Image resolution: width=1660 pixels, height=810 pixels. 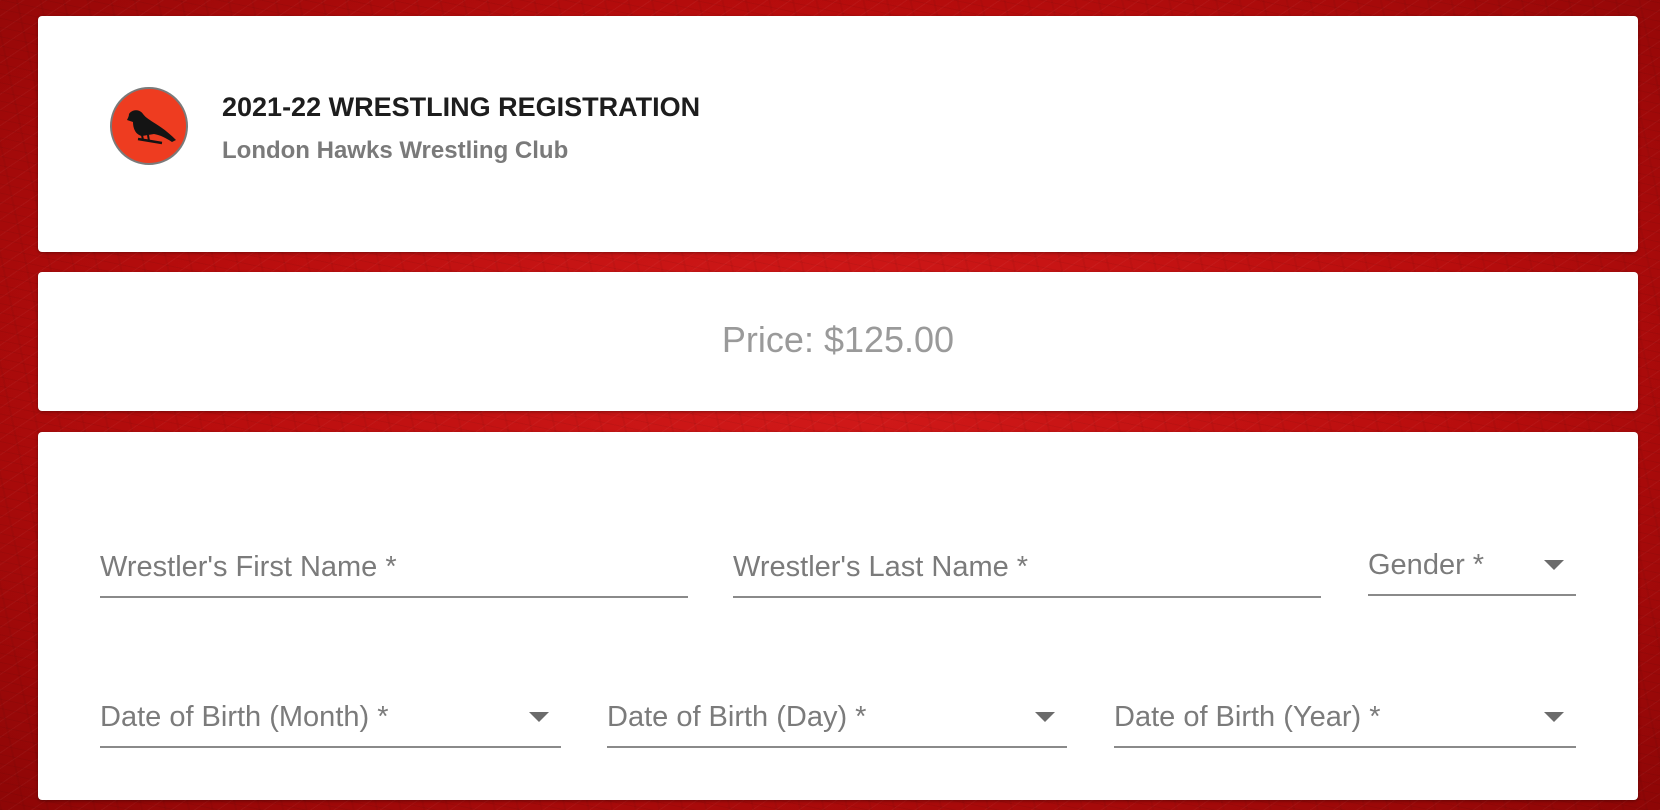 I want to click on last-name-label: Wrestler's Last Name *, so click(x=881, y=567).